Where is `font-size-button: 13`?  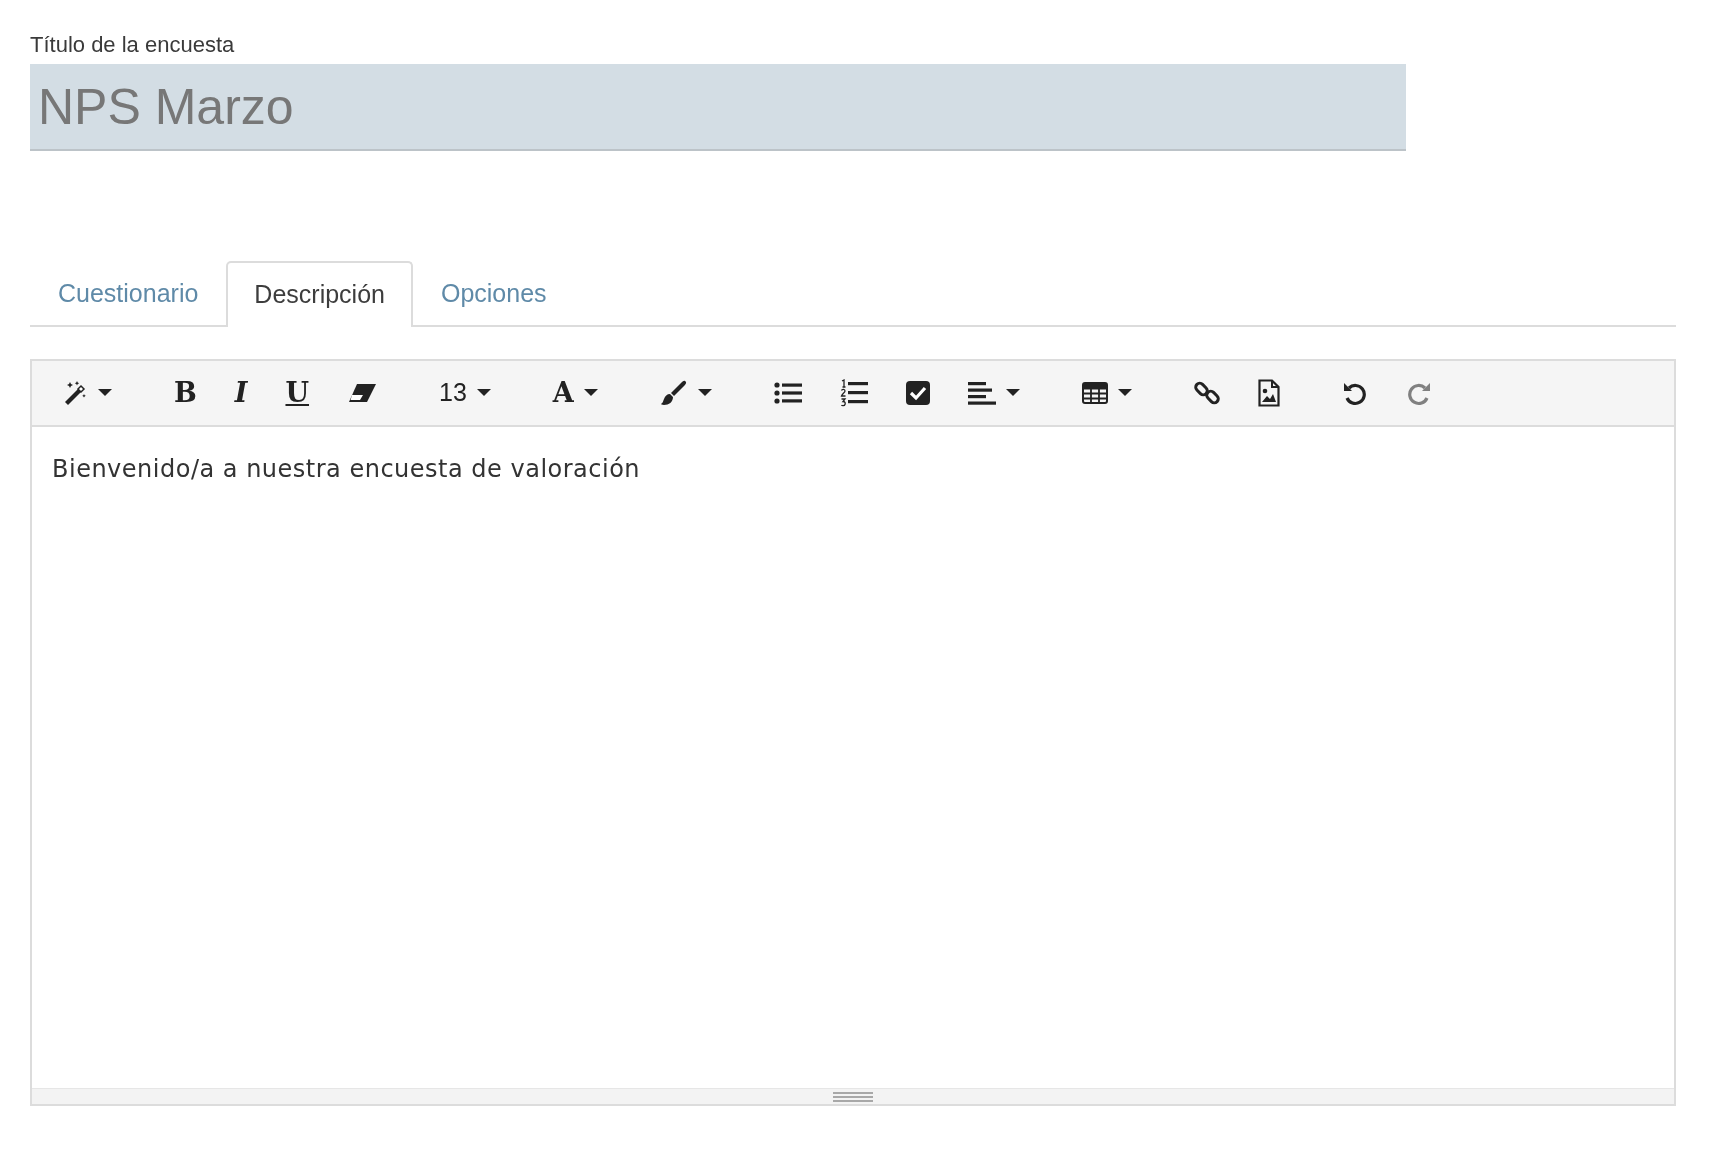 font-size-button: 13 is located at coordinates (465, 393).